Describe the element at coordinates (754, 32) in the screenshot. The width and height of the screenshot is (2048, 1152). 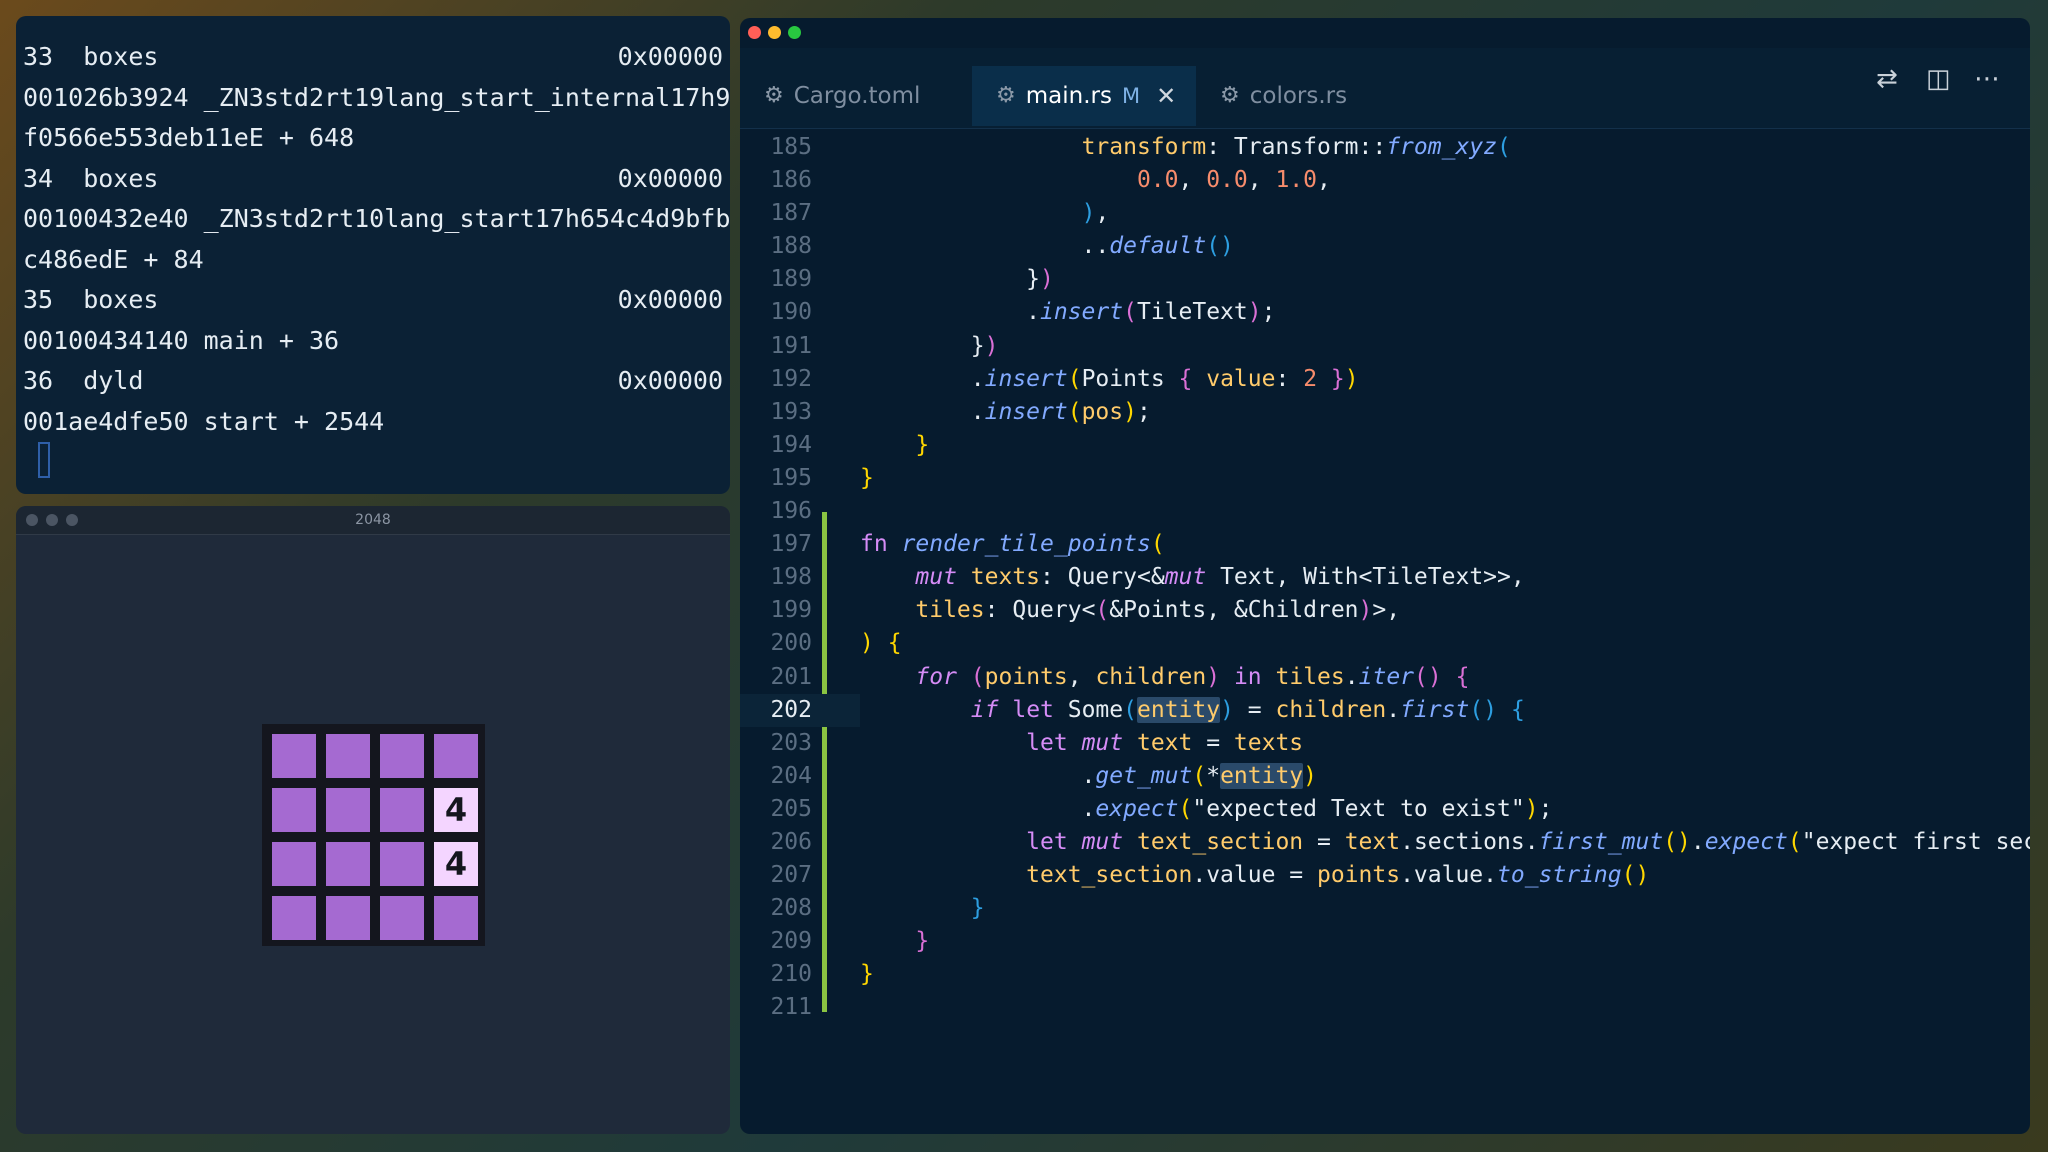
I see `close-window-icon` at that location.